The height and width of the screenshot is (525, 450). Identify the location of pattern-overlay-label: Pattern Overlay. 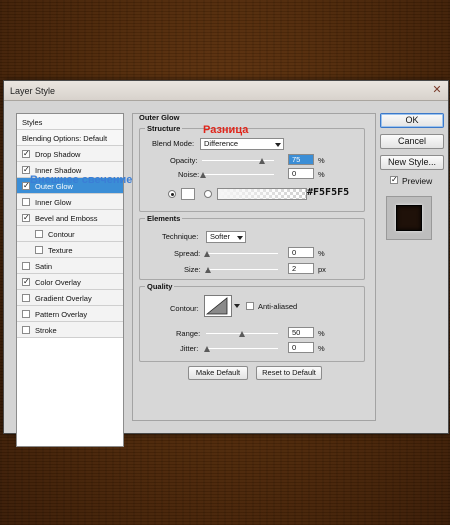
(61, 314).